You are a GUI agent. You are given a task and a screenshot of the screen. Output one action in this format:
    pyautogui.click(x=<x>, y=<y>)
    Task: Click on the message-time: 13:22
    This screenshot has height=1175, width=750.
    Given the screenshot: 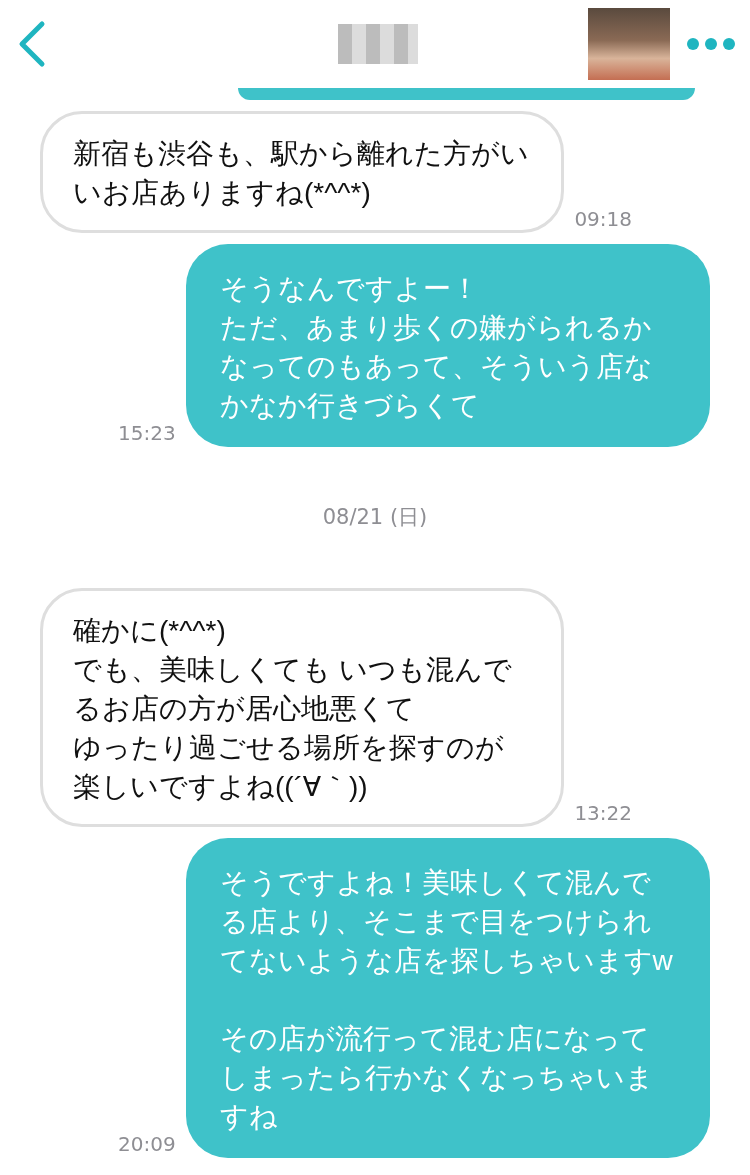 What is the action you would take?
    pyautogui.click(x=603, y=813)
    